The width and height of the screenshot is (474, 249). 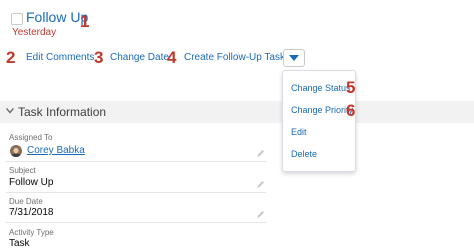 What do you see at coordinates (139, 57) in the screenshot?
I see `change-date-button: Change Date` at bounding box center [139, 57].